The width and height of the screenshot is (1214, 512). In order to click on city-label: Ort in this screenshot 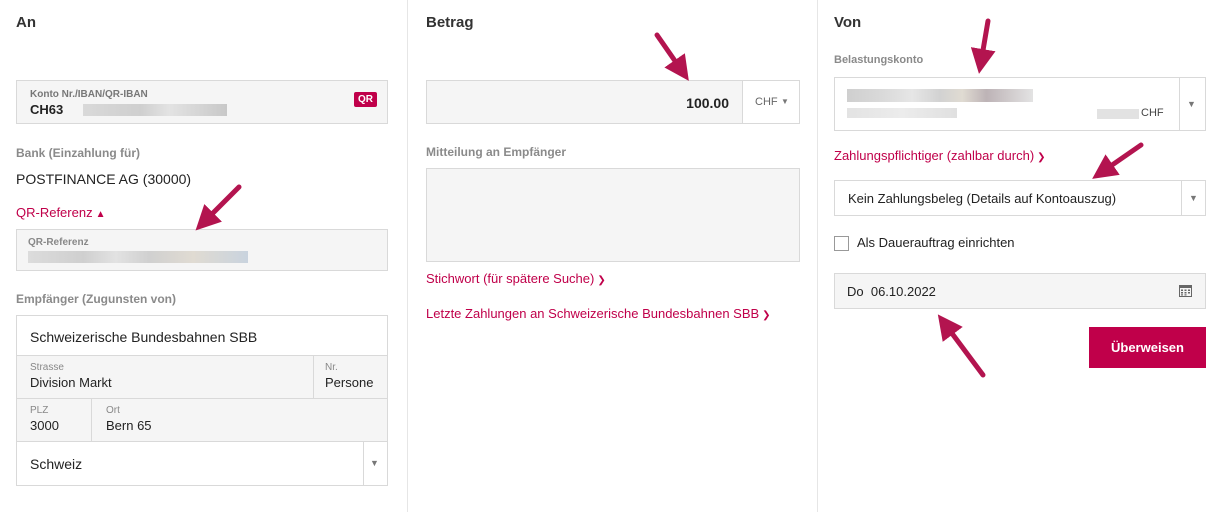, I will do `click(113, 410)`.